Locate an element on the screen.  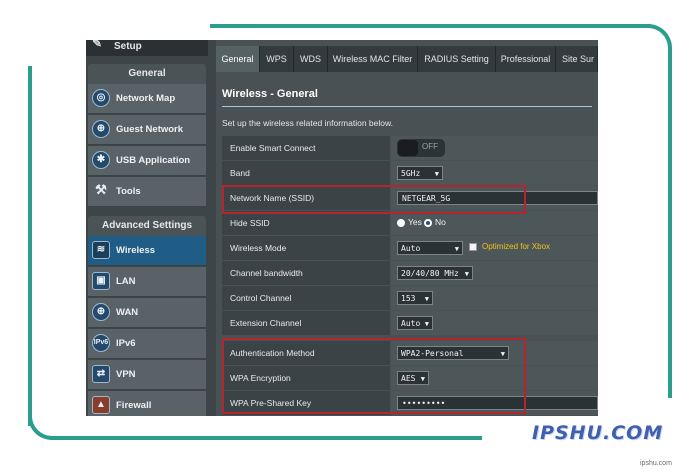
frame-right-line is located at coordinates (670, 223).